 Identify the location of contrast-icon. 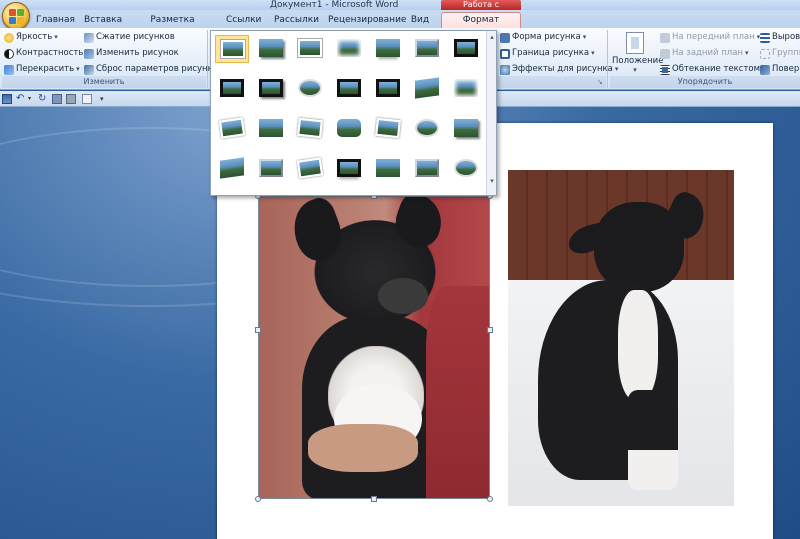
(9, 53).